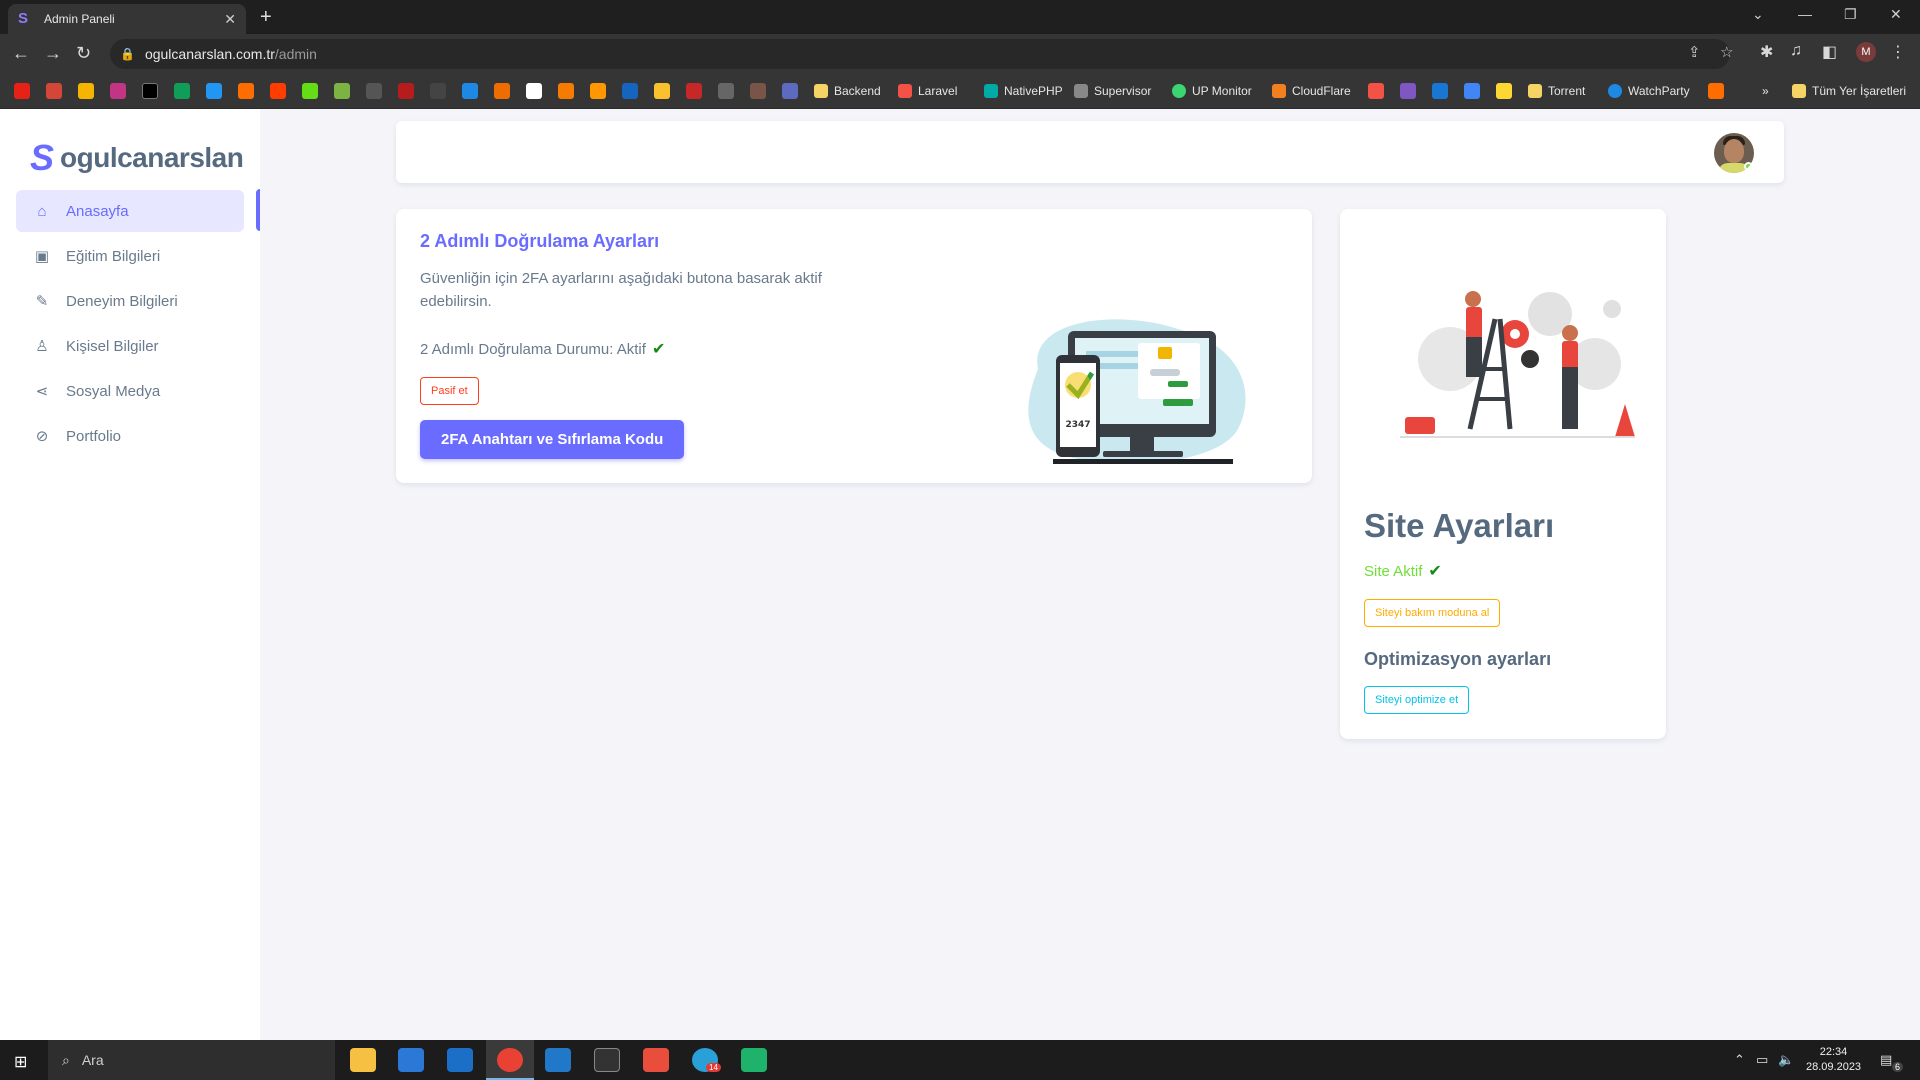  Describe the element at coordinates (656, 1060) in the screenshot. I see `anydesk-icon` at that location.